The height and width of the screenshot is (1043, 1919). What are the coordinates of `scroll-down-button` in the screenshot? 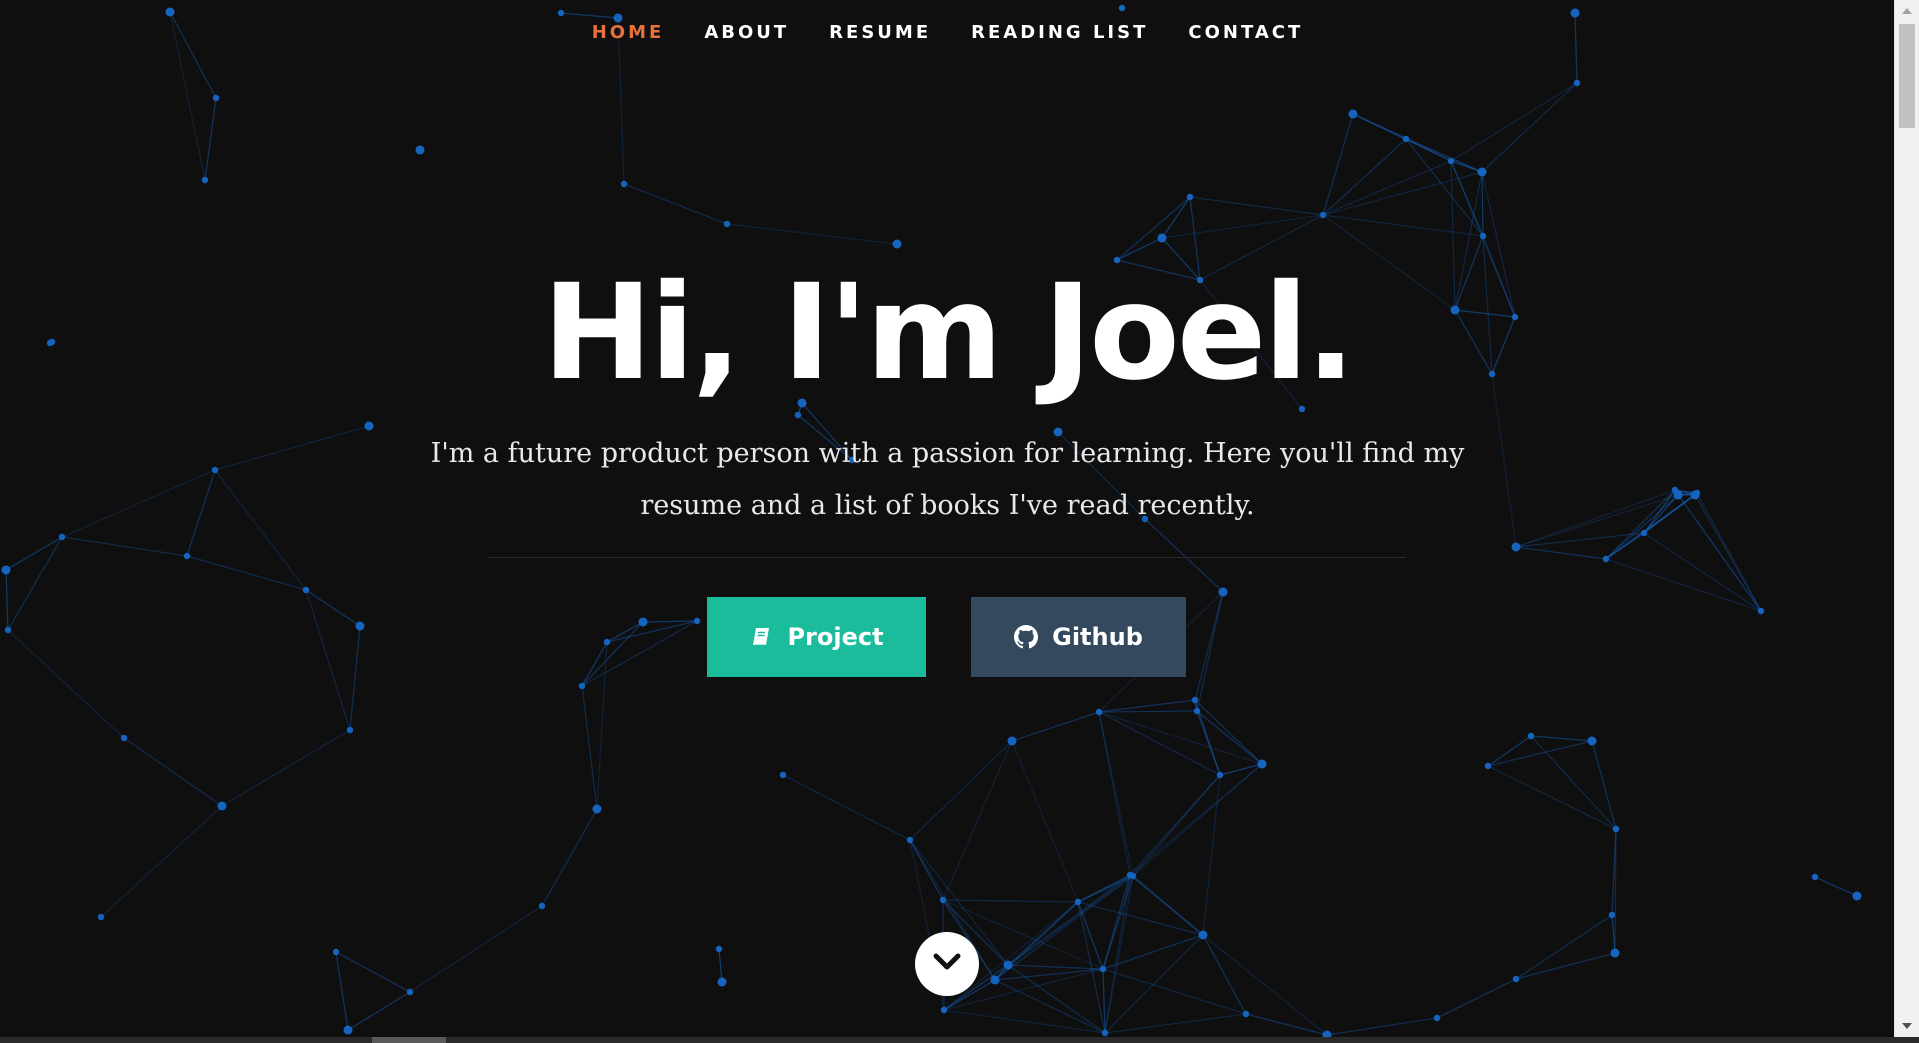 It's located at (947, 964).